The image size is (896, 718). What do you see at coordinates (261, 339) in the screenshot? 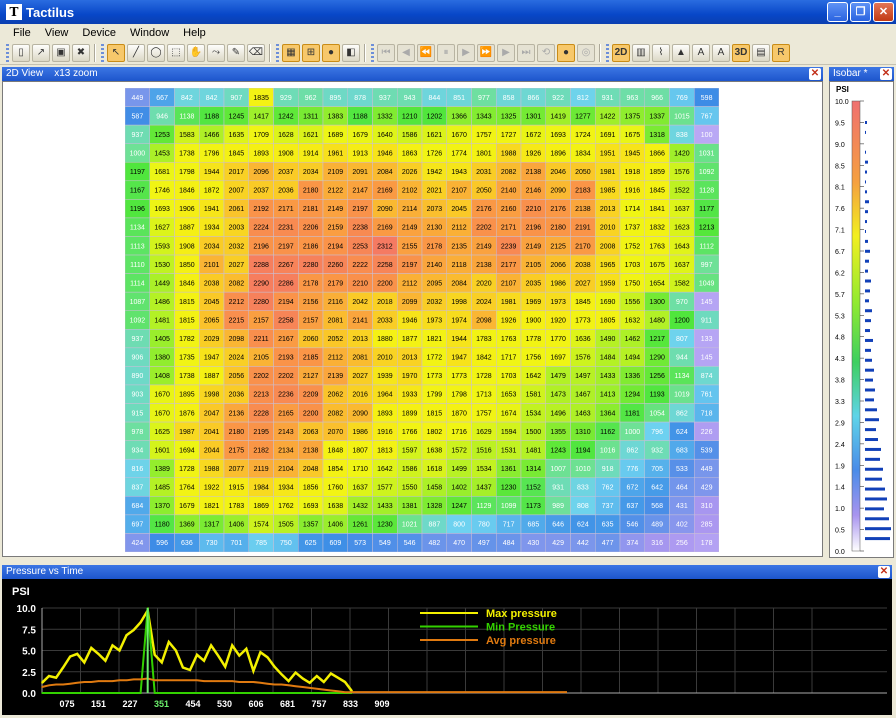
I see `pressure-cell-value: 2211` at bounding box center [261, 339].